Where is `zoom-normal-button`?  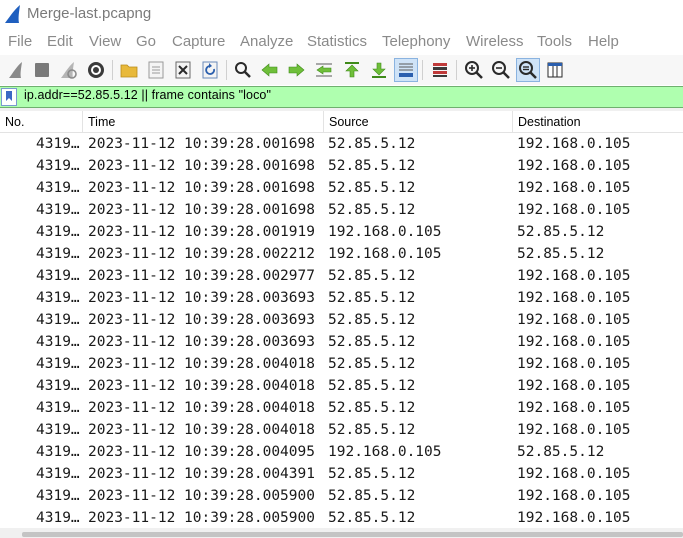 zoom-normal-button is located at coordinates (528, 70).